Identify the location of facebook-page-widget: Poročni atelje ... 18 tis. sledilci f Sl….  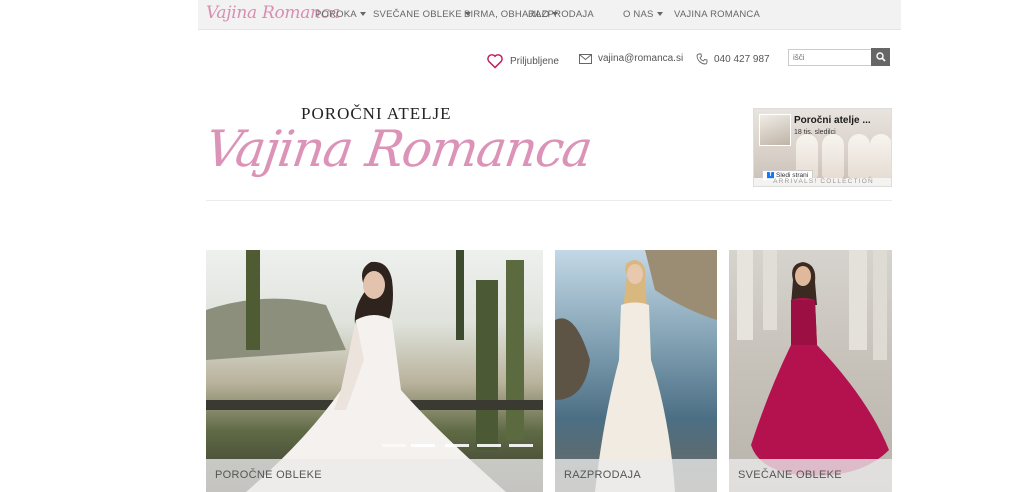
(822, 147).